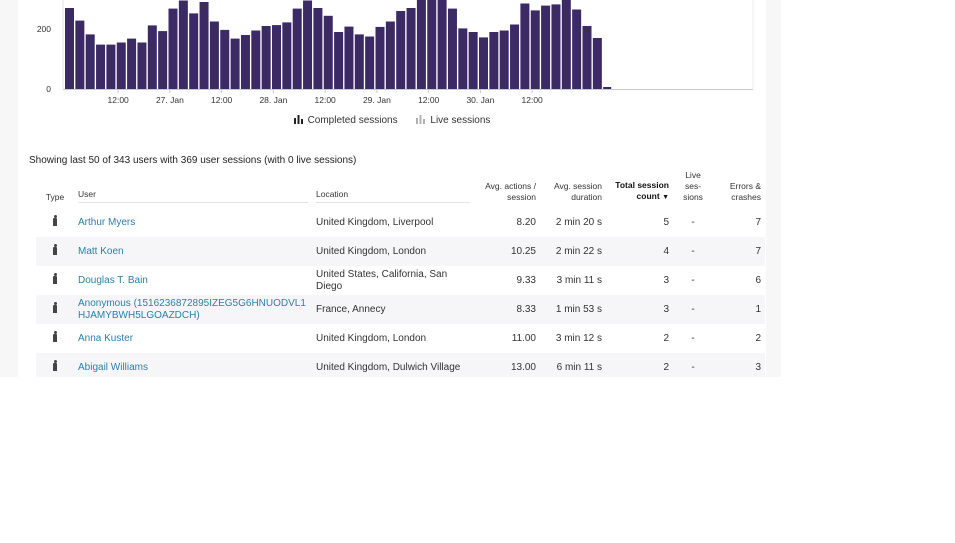  I want to click on user-link: Matt Koen, so click(101, 251).